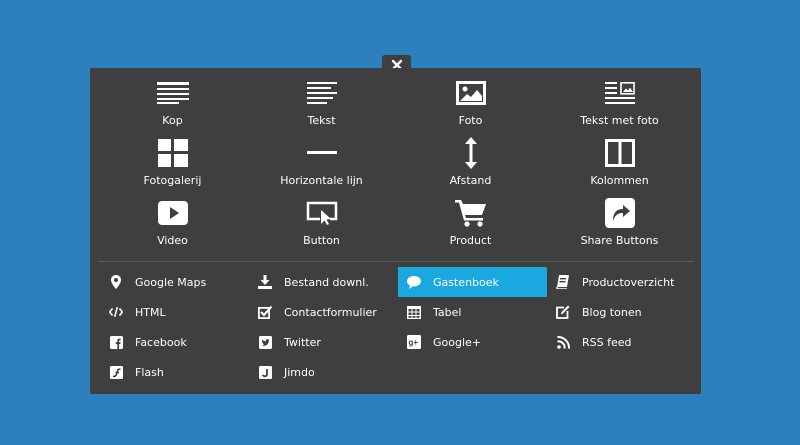  Describe the element at coordinates (466, 282) in the screenshot. I see `list-item-label: Gastenboek` at that location.